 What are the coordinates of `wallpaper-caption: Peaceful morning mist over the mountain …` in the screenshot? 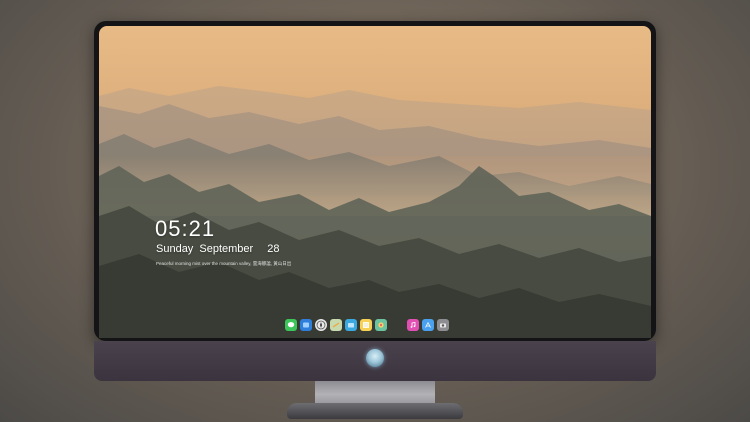 It's located at (224, 263).